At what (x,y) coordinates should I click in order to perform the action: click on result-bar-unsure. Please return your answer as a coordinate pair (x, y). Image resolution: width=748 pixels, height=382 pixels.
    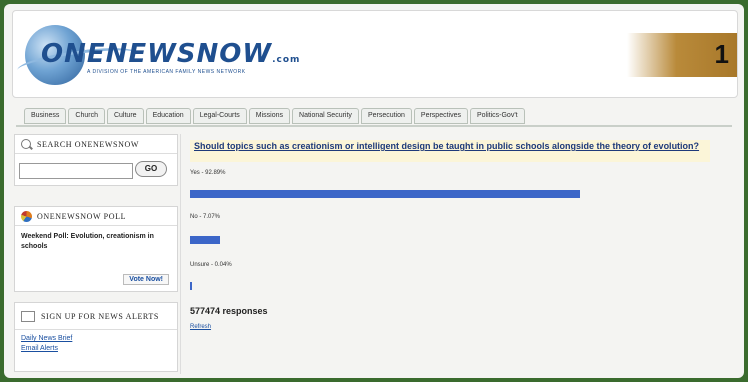
    Looking at the image, I should click on (191, 286).